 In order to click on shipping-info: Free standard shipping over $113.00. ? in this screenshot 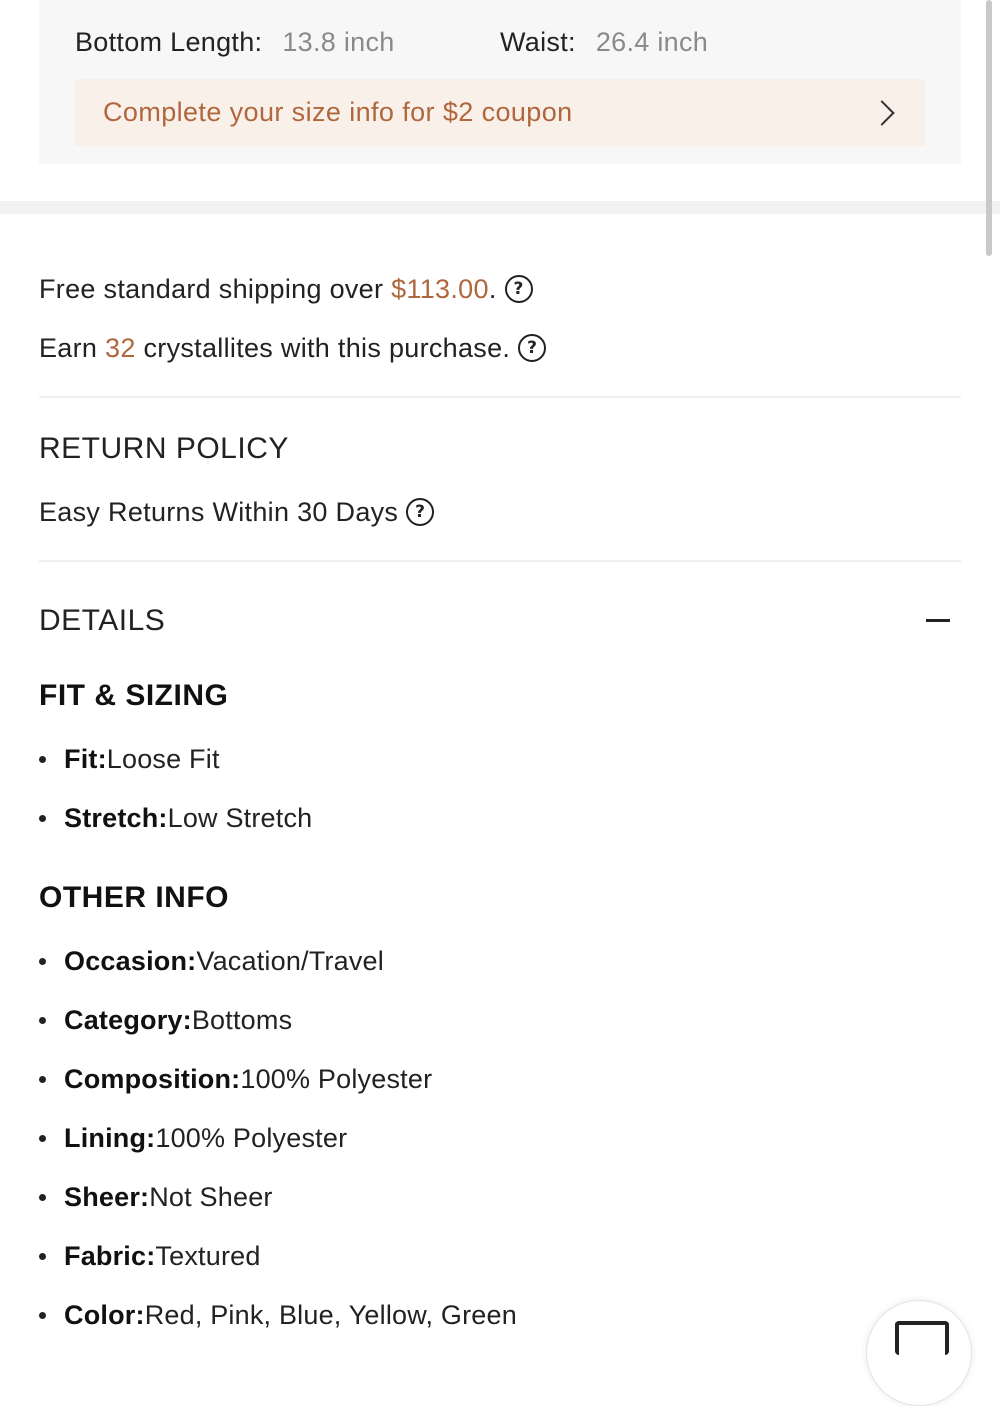, I will do `click(286, 289)`.